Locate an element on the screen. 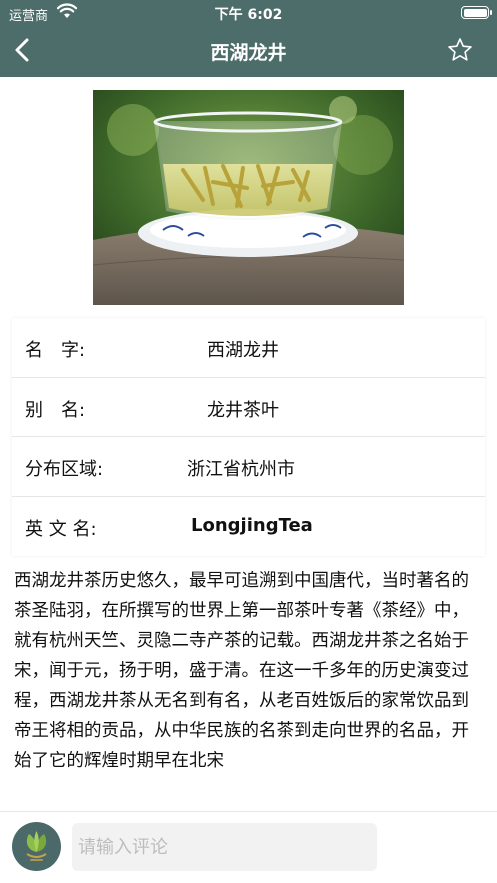 The width and height of the screenshot is (497, 883). star-outline-icon is located at coordinates (460, 50).